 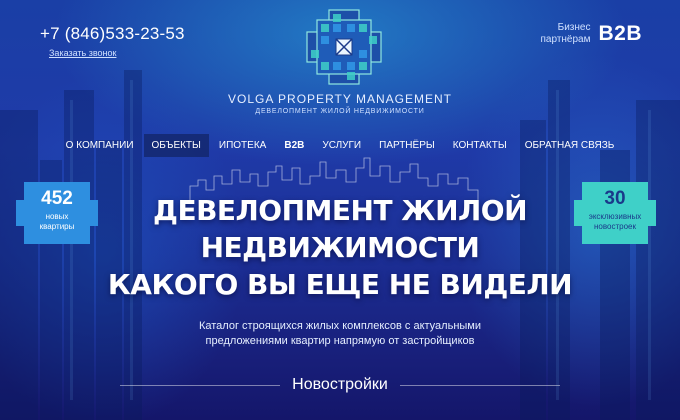 What do you see at coordinates (294, 145) in the screenshot?
I see `nav-item-b2b: B2B` at bounding box center [294, 145].